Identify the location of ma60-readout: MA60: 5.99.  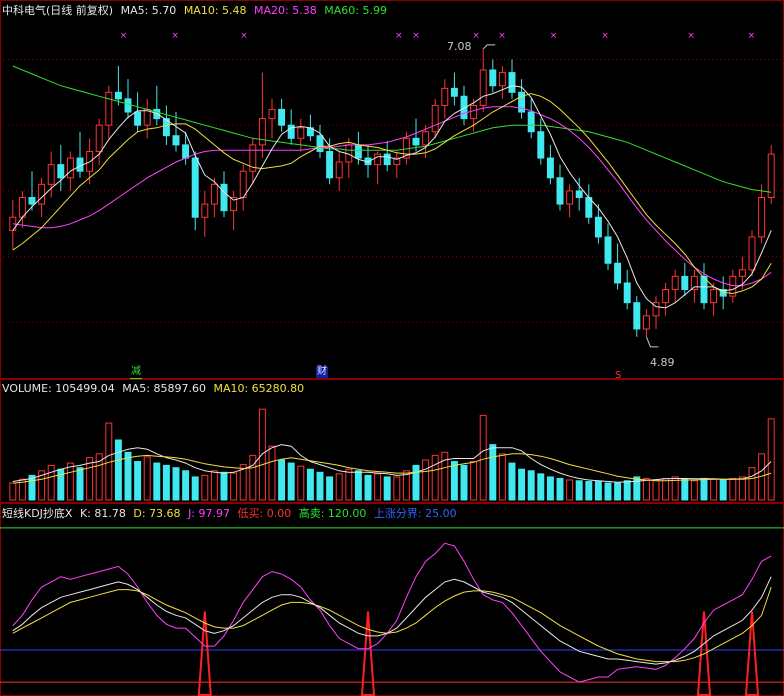
(355, 10).